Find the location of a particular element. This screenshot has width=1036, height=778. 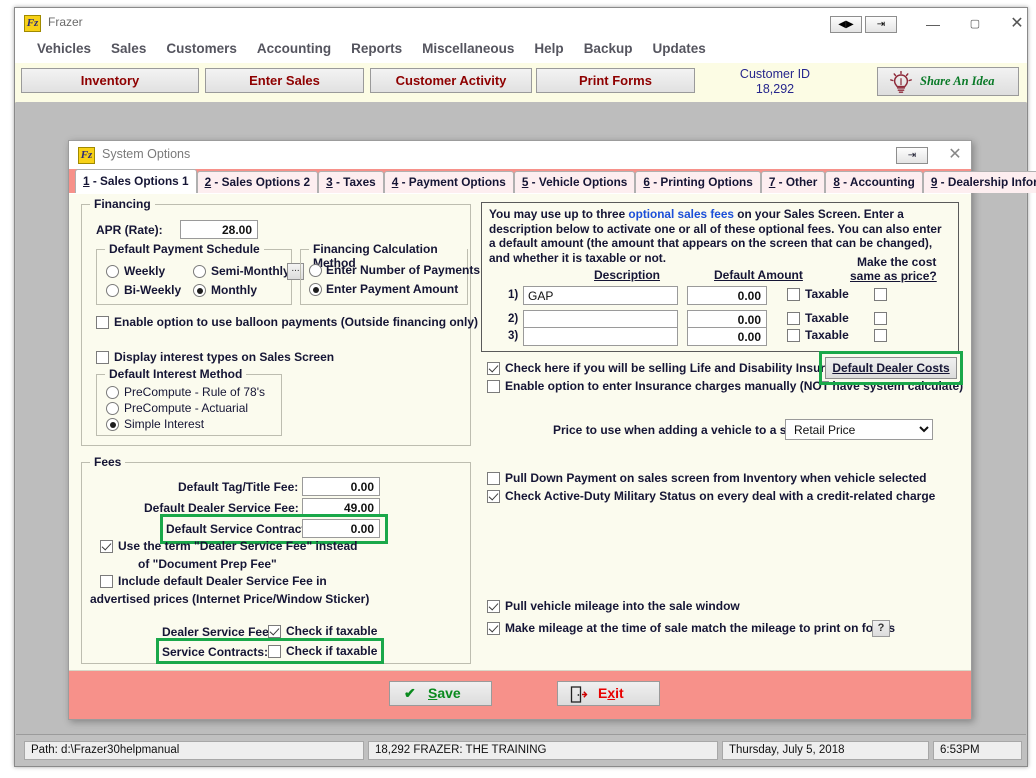

tab-printing-options: 6 - Printing Options is located at coordinates (698, 182).